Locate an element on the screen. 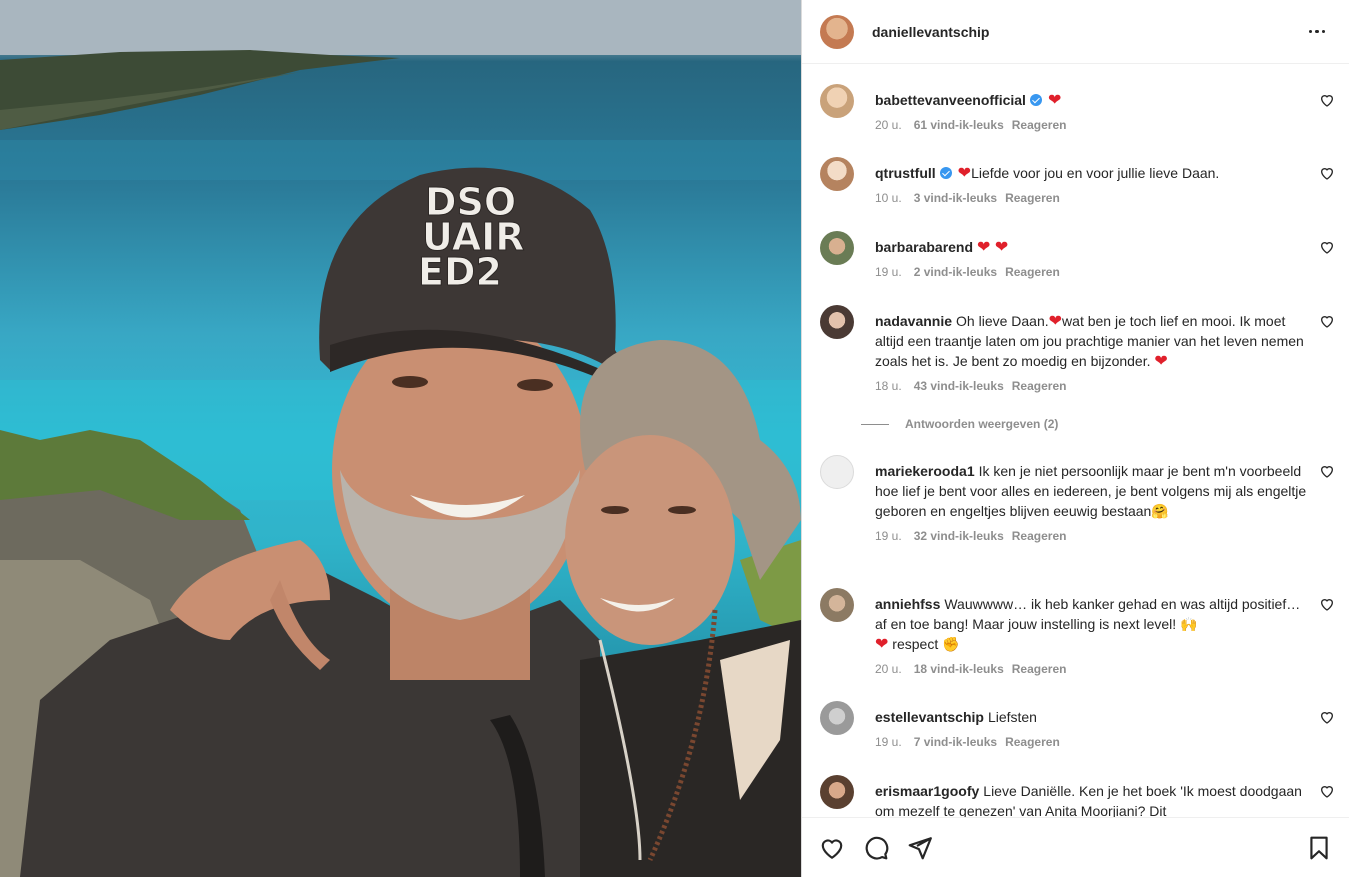 This screenshot has height=877, width=1349. save-bookmark-icon is located at coordinates (1319, 848).